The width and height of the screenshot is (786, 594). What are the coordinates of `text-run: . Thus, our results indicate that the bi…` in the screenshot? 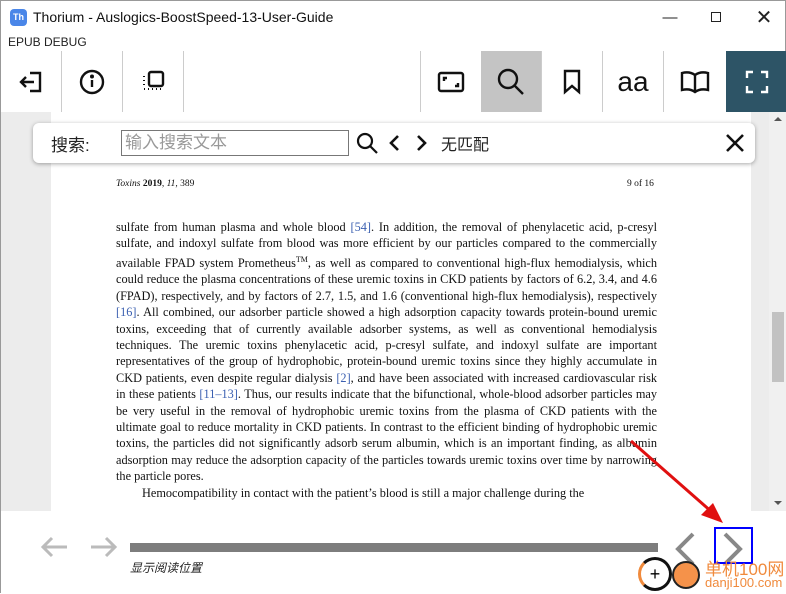 It's located at (386, 435).